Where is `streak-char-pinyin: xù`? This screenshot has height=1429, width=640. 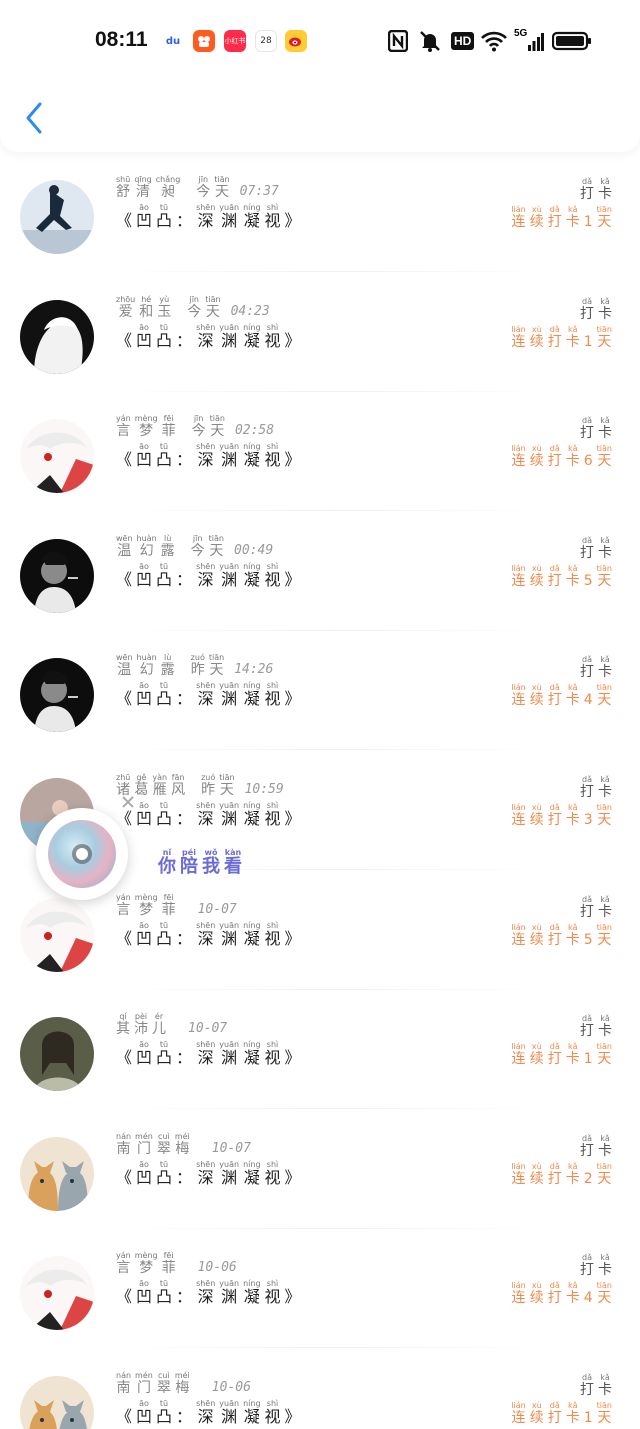
streak-char-pinyin: xù is located at coordinates (536, 449).